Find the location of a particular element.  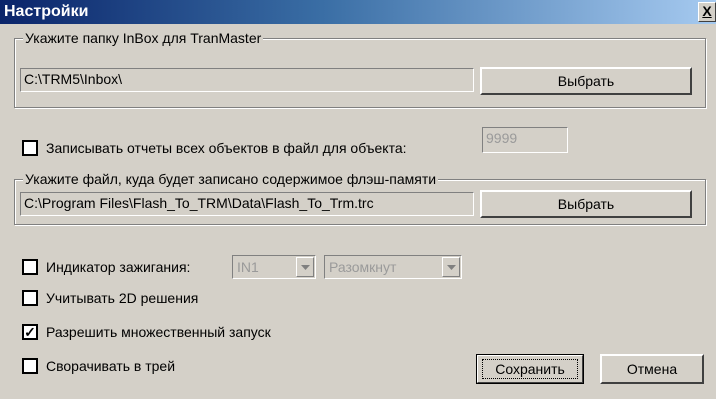

check-icon: ✓ is located at coordinates (30, 332).